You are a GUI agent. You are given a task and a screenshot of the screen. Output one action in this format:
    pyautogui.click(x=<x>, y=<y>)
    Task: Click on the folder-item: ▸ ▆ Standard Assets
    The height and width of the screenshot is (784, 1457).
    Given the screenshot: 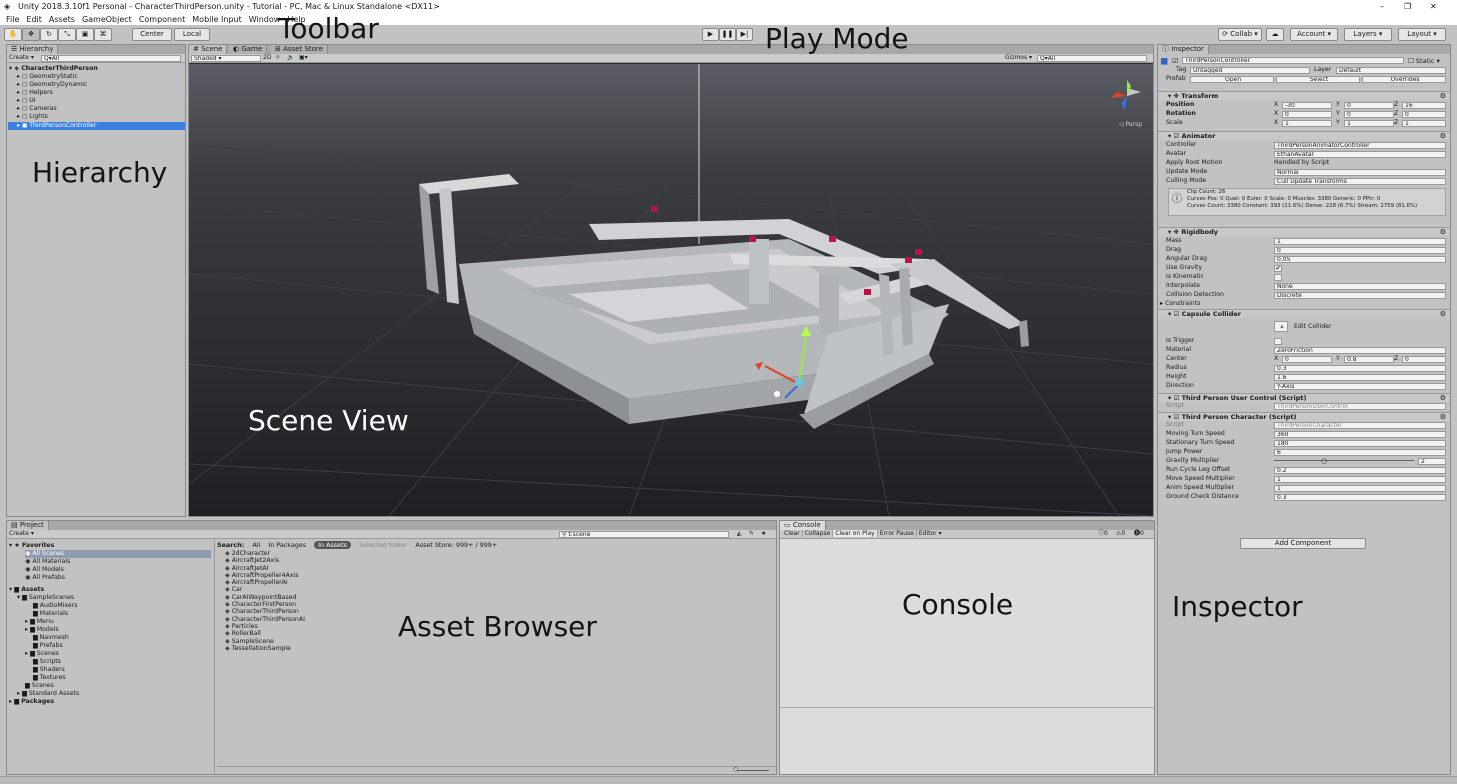 What is the action you would take?
    pyautogui.click(x=48, y=694)
    